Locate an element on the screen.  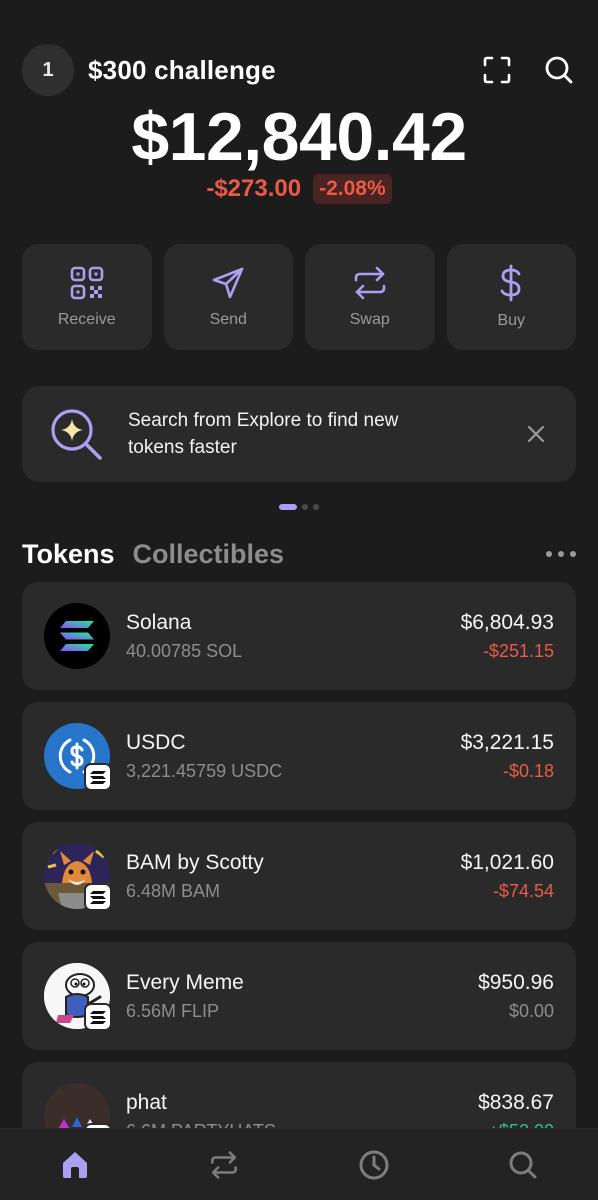
bam-logo-icon is located at coordinates (78, 877).